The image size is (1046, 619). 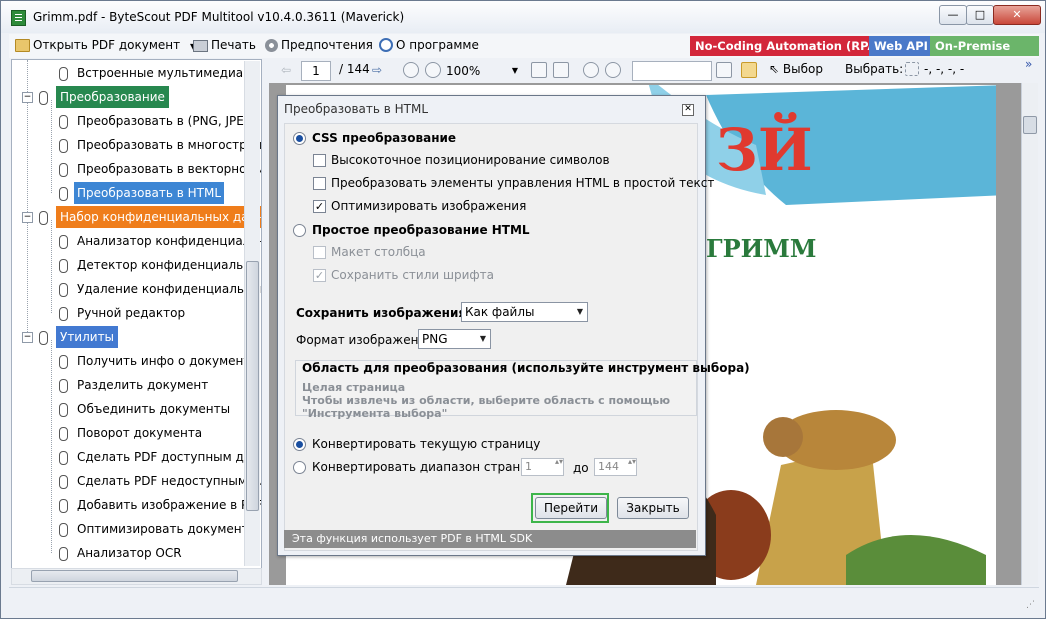 What do you see at coordinates (433, 467) in the screenshot?
I see `convert-range-label: Конвертировать диапазон страниц от` at bounding box center [433, 467].